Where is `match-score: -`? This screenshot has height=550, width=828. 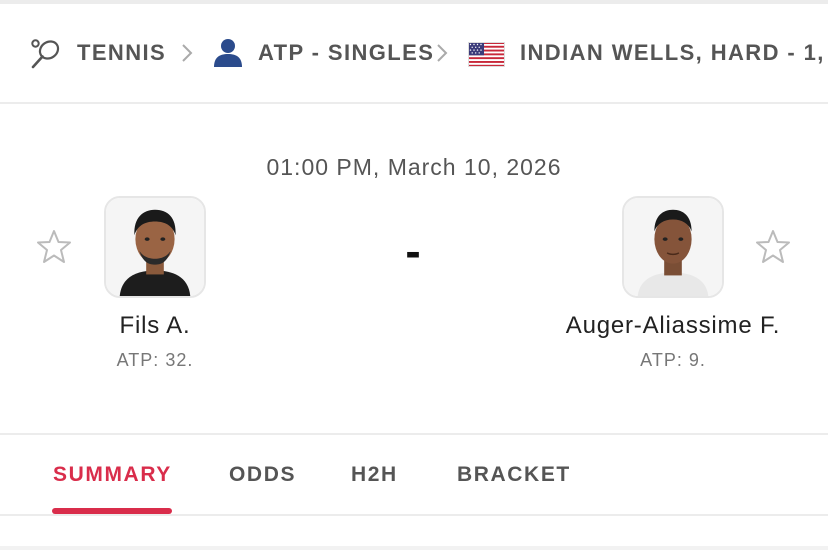 match-score: - is located at coordinates (413, 251).